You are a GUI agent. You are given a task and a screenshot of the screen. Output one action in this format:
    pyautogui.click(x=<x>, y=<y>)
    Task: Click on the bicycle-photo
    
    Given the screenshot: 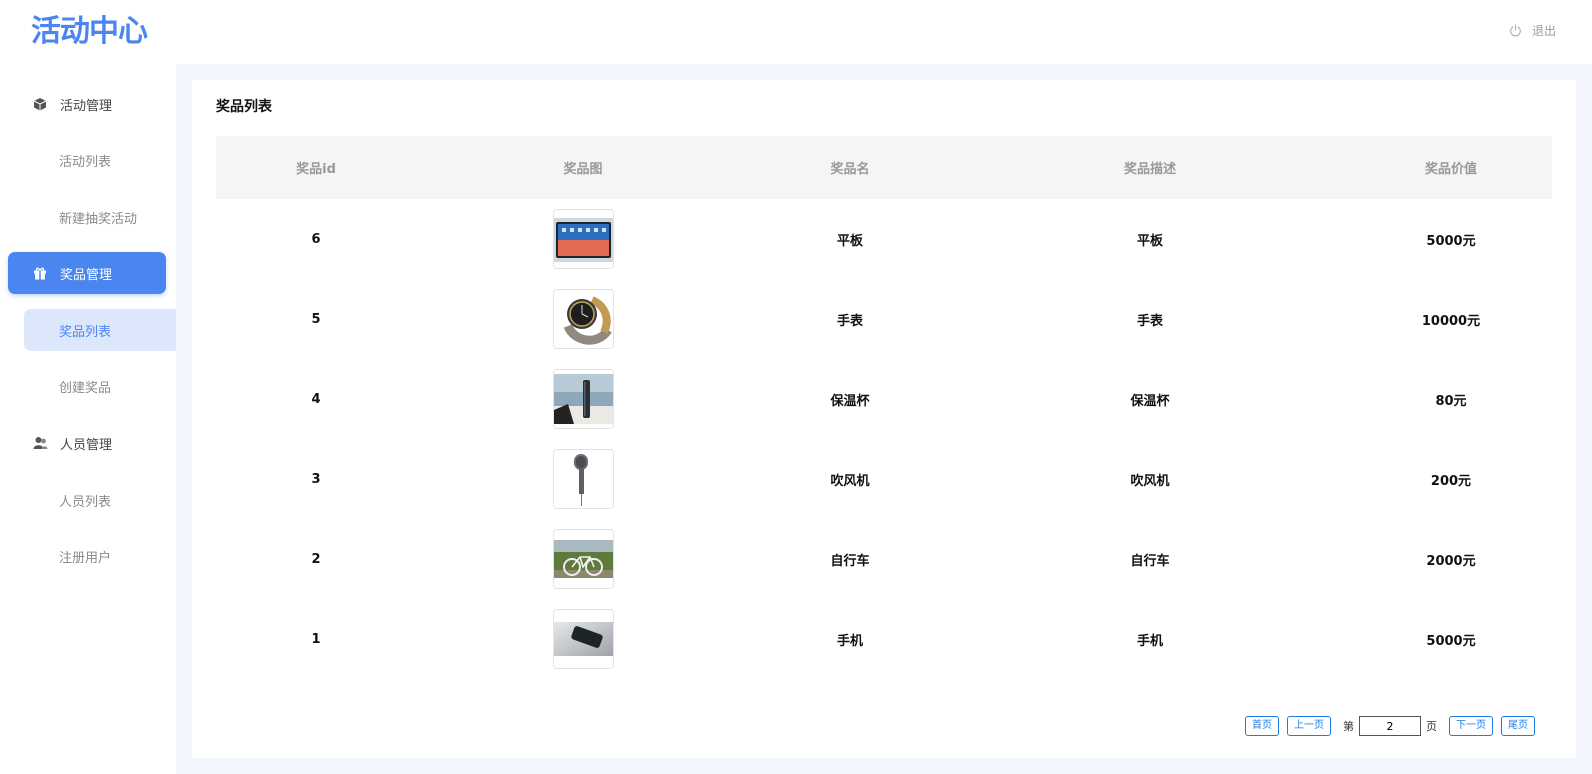 What is the action you would take?
    pyautogui.click(x=583, y=559)
    